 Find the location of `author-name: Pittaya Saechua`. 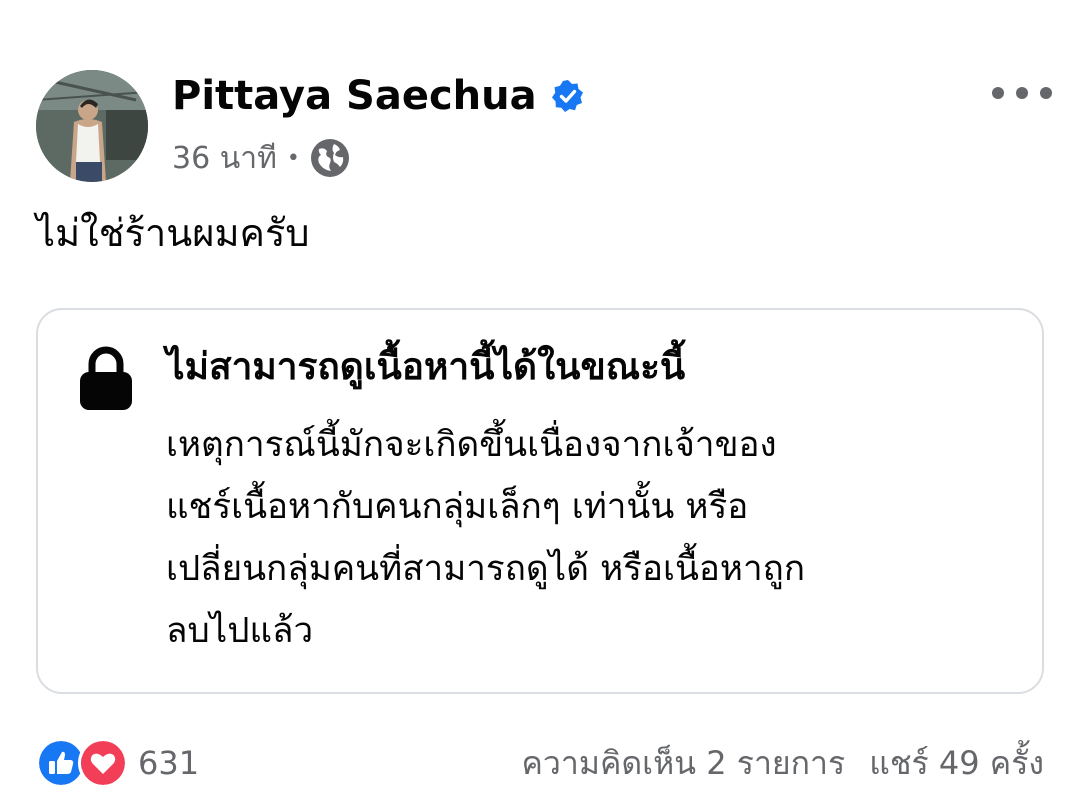

author-name: Pittaya Saechua is located at coordinates (378, 96).